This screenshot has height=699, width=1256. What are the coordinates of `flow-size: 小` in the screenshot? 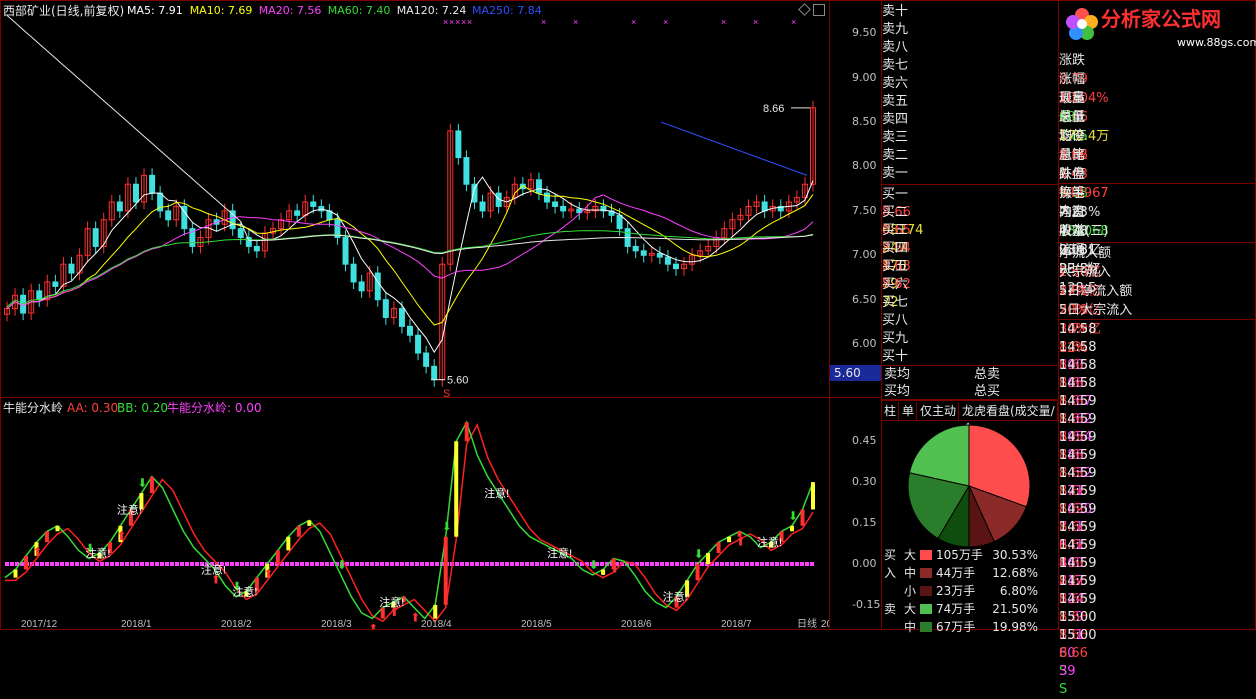 It's located at (910, 591).